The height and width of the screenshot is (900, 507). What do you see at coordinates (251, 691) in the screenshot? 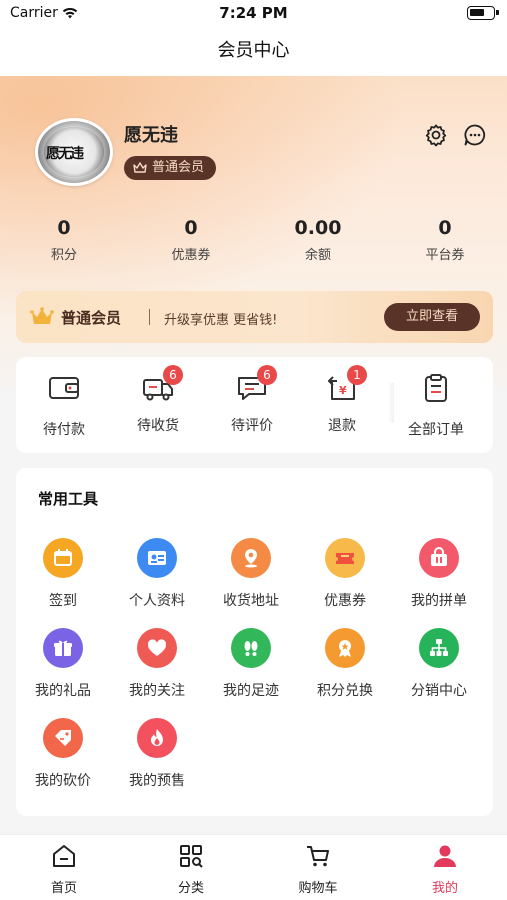
I see `tool-label: 我的足迹` at bounding box center [251, 691].